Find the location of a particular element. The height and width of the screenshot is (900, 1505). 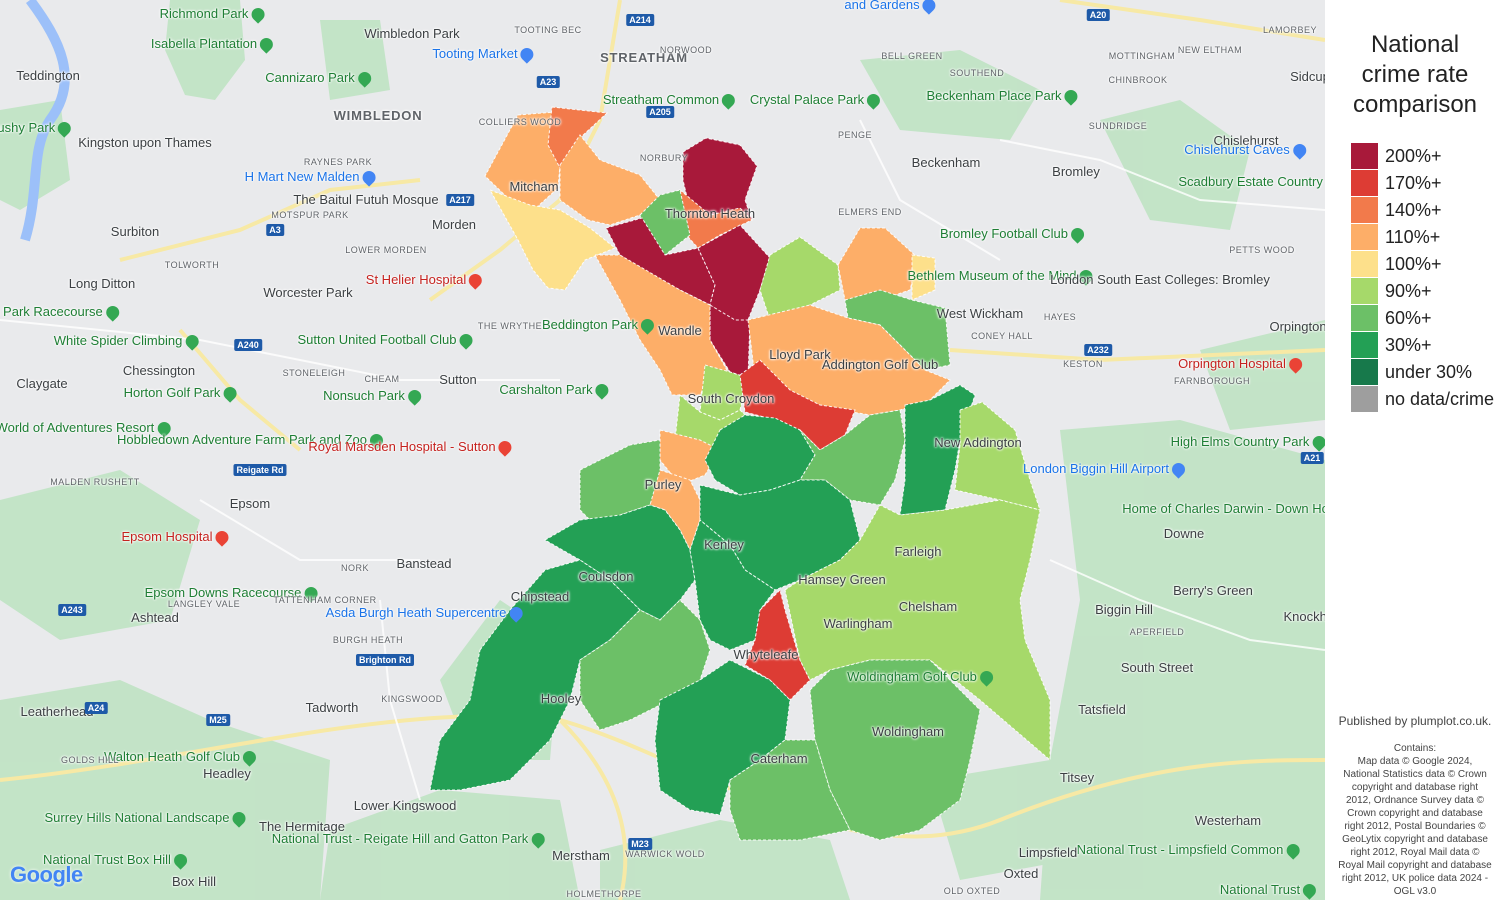

place-name: H Mart New Malden is located at coordinates (302, 176).